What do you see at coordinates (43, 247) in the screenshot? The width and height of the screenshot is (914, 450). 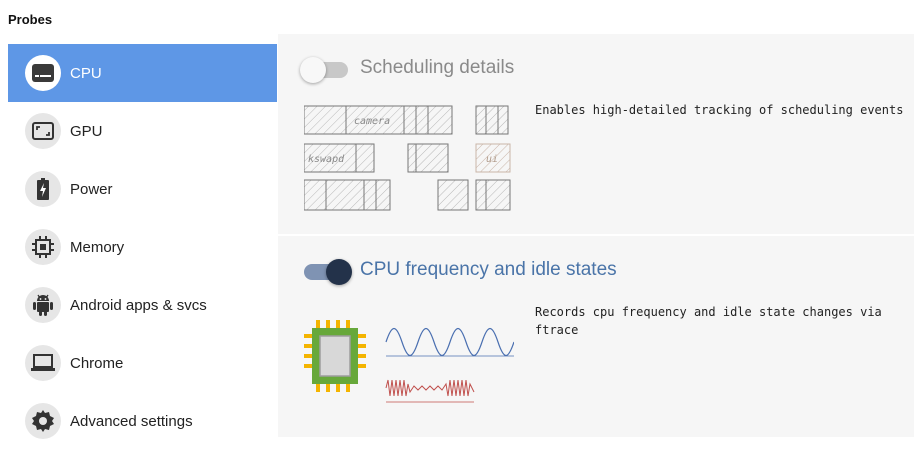 I see `memory-chip-icon` at bounding box center [43, 247].